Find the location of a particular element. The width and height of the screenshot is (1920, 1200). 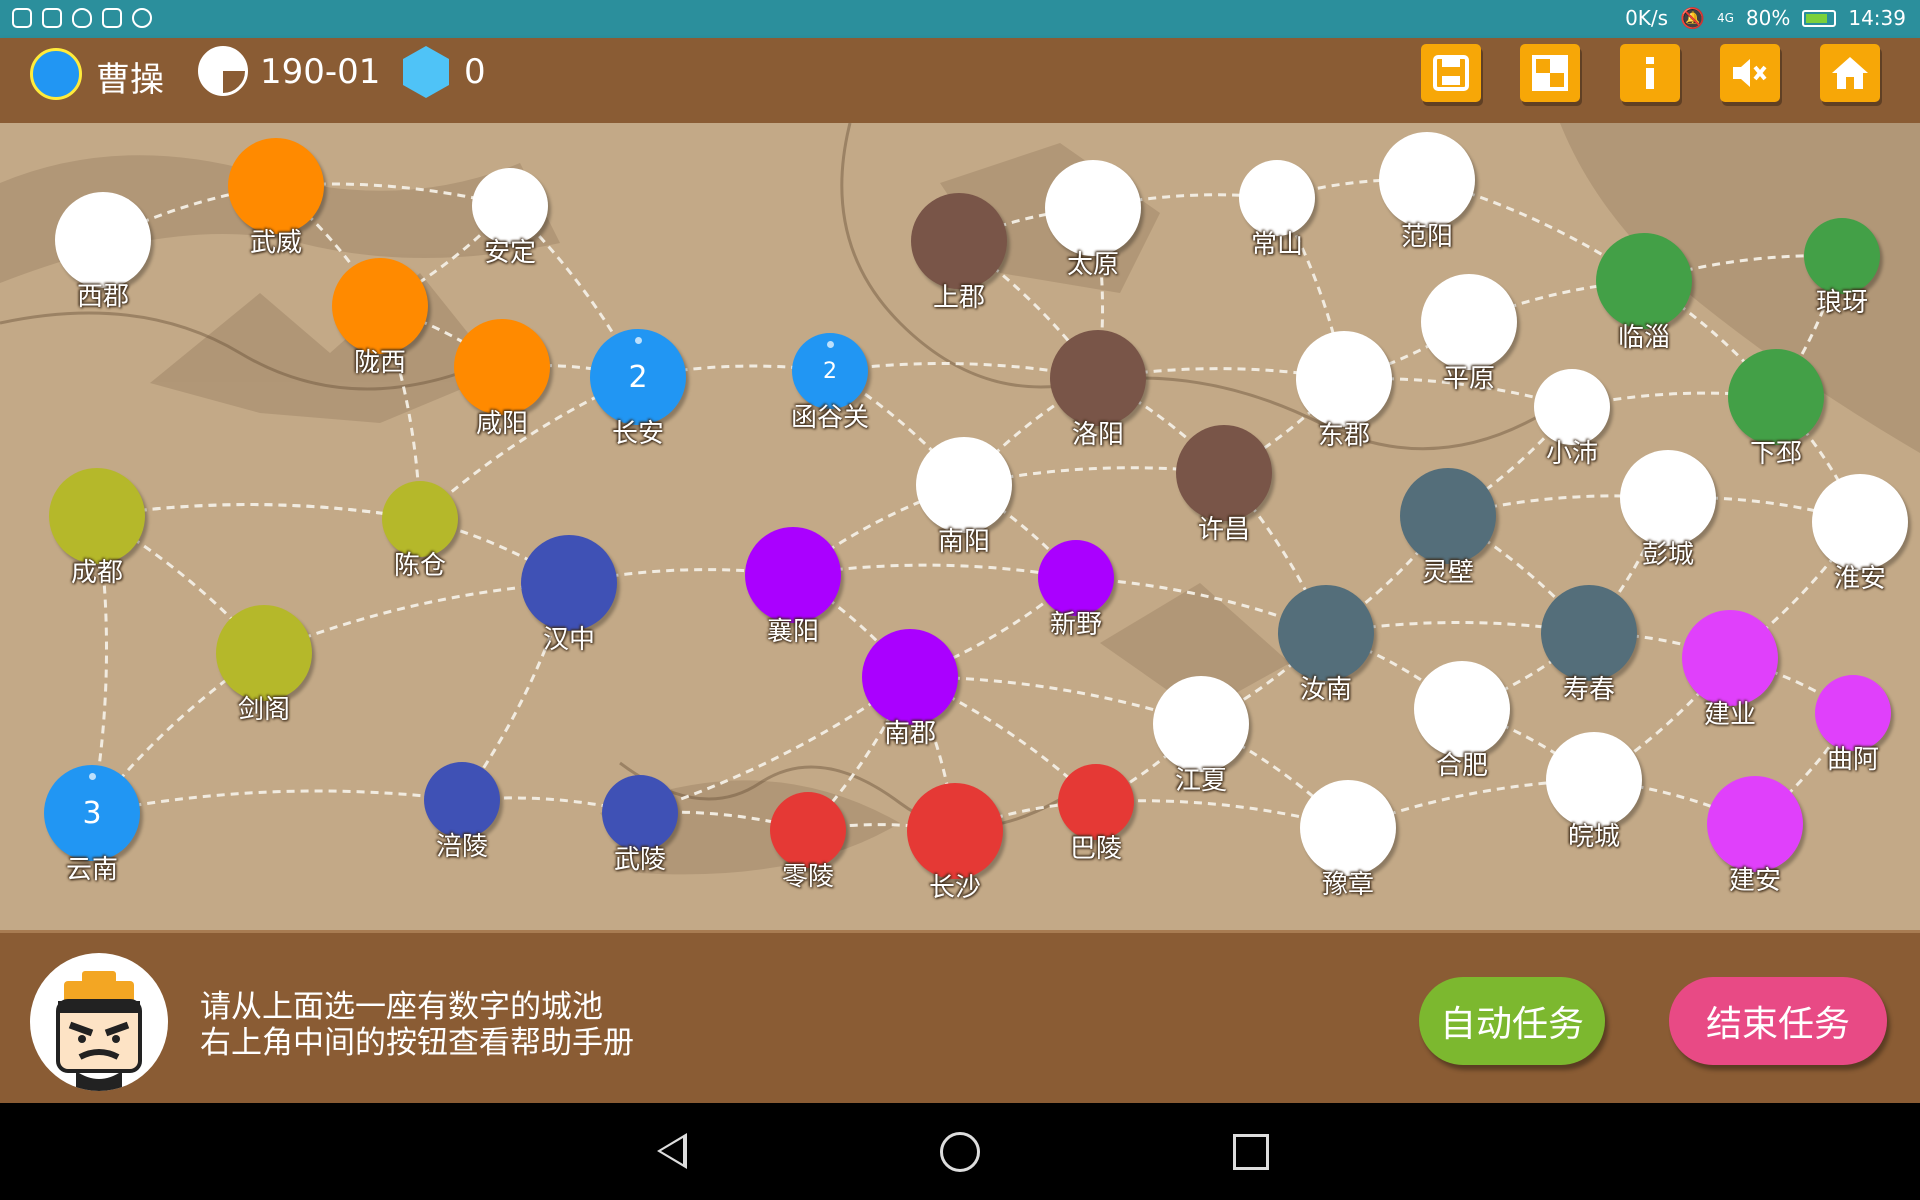

city-baling is located at coordinates (1096, 802).